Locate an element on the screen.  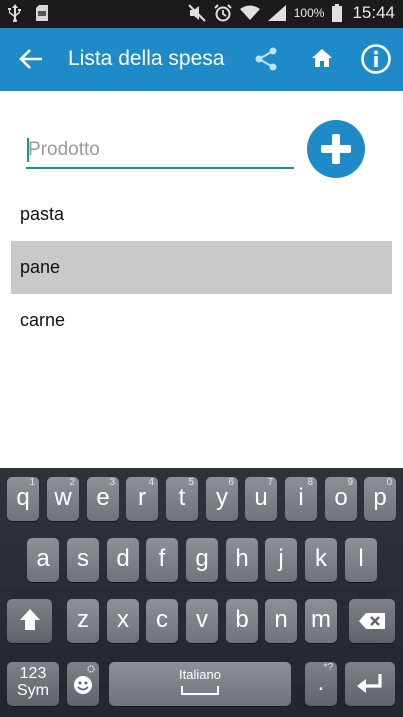
shift-key is located at coordinates (29, 621).